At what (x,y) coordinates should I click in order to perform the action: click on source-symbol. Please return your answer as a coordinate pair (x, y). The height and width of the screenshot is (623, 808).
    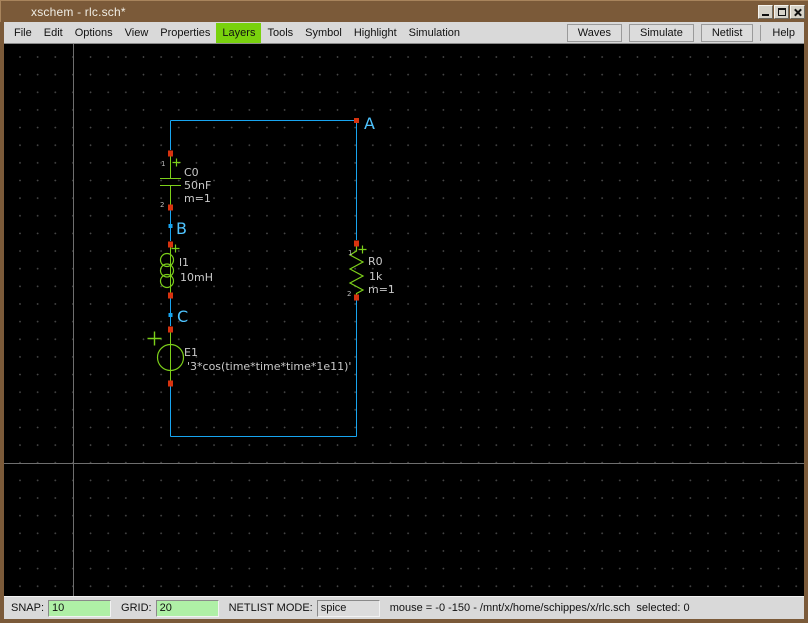
    Looking at the image, I should click on (166, 356).